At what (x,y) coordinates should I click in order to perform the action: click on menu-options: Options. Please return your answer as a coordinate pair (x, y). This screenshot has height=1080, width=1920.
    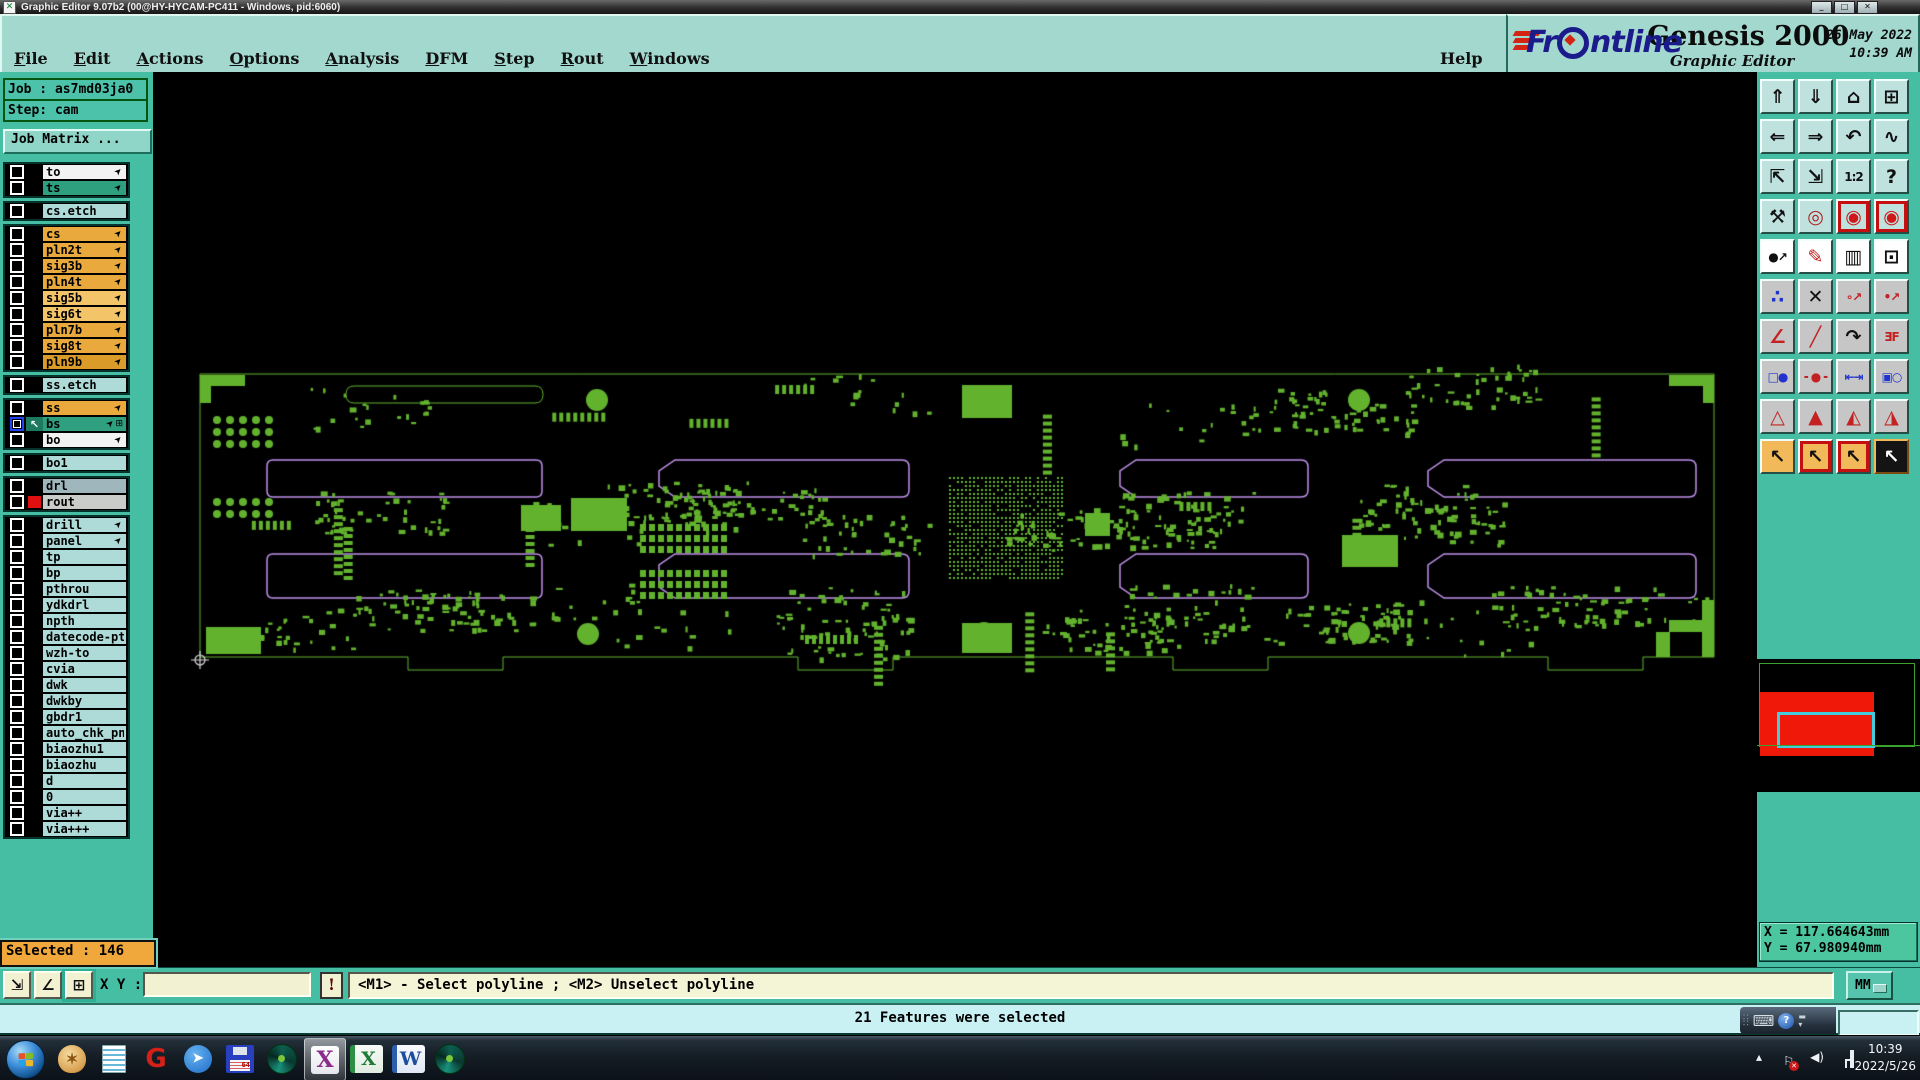
    Looking at the image, I should click on (265, 58).